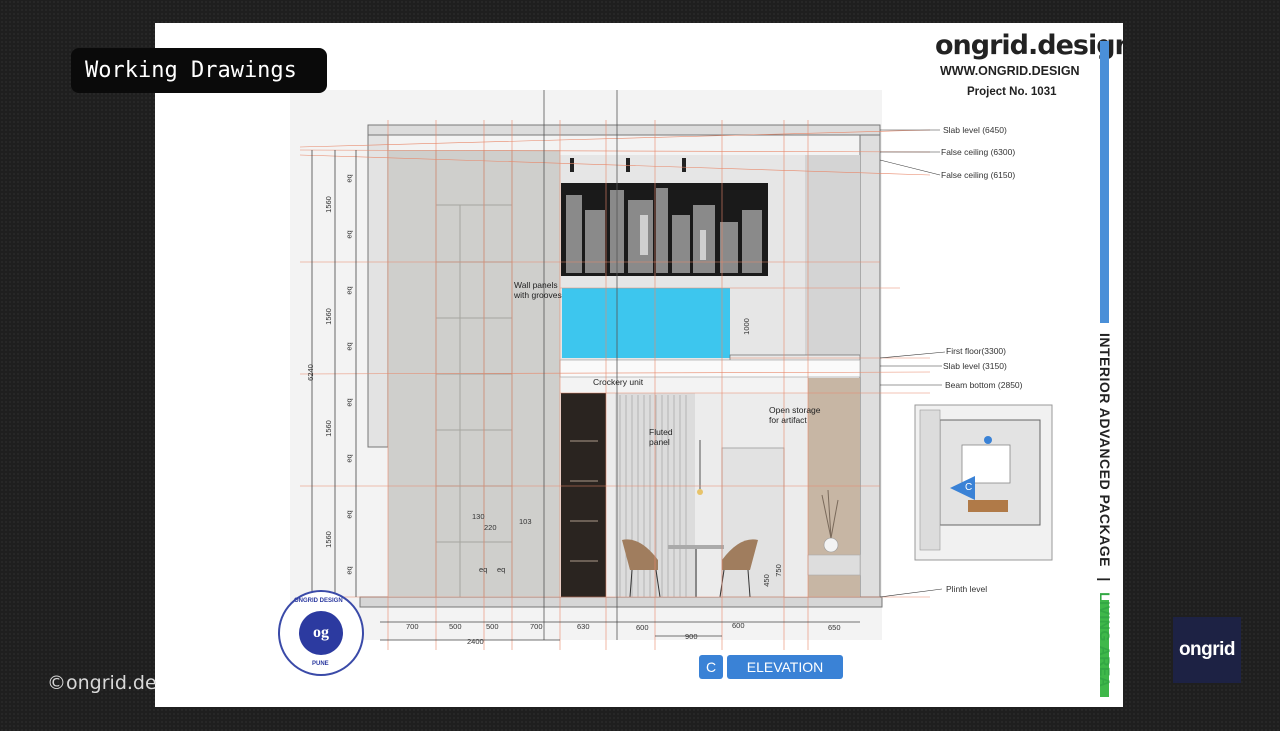 The width and height of the screenshot is (1280, 731). What do you see at coordinates (328, 539) in the screenshot?
I see `dim-left-4: 1560` at bounding box center [328, 539].